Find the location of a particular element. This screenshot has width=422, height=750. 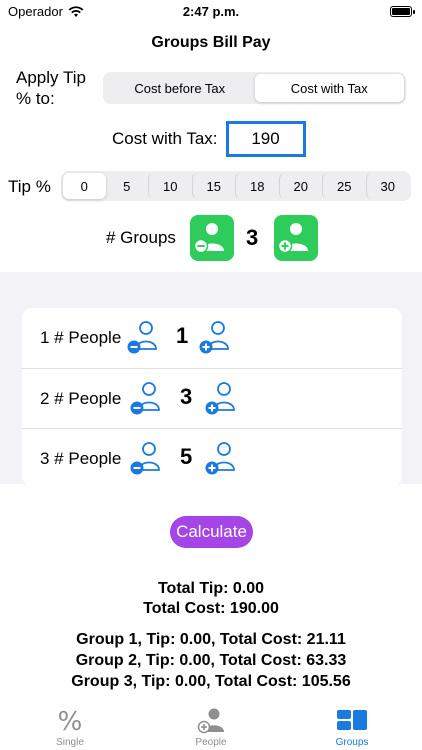

percent-icon: % is located at coordinates (70, 721).